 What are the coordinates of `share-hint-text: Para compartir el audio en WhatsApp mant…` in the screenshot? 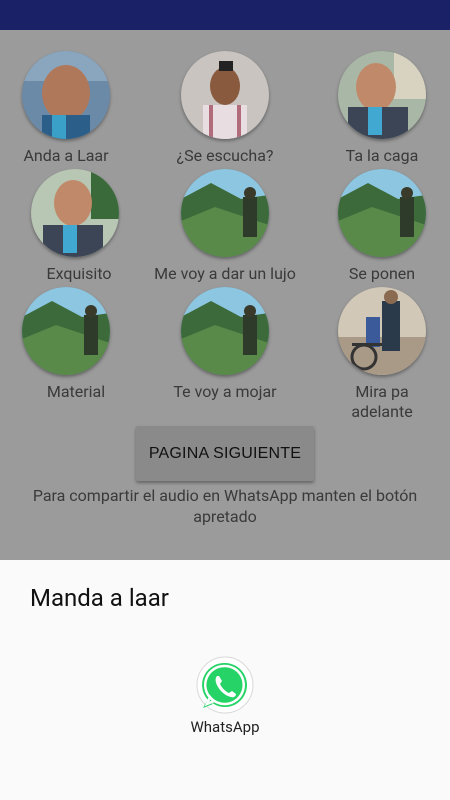 It's located at (225, 506).